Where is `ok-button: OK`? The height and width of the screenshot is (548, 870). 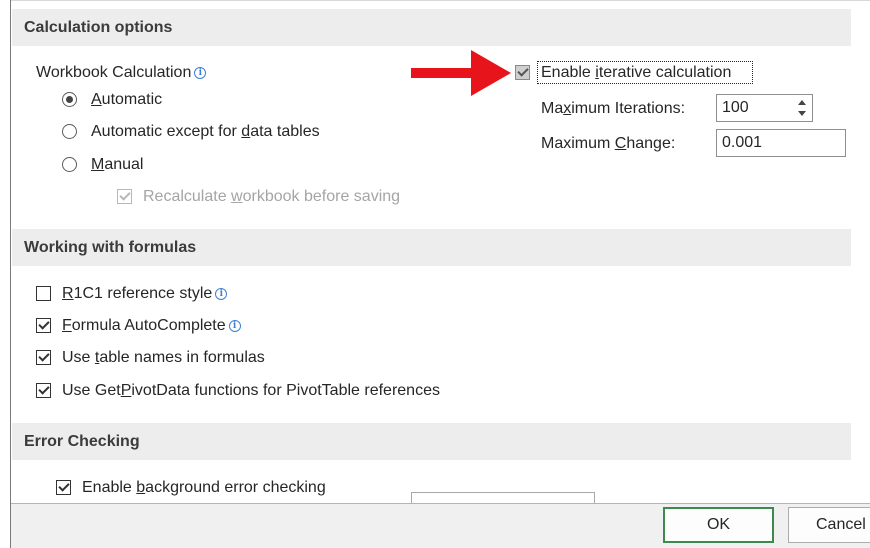 ok-button: OK is located at coordinates (718, 525).